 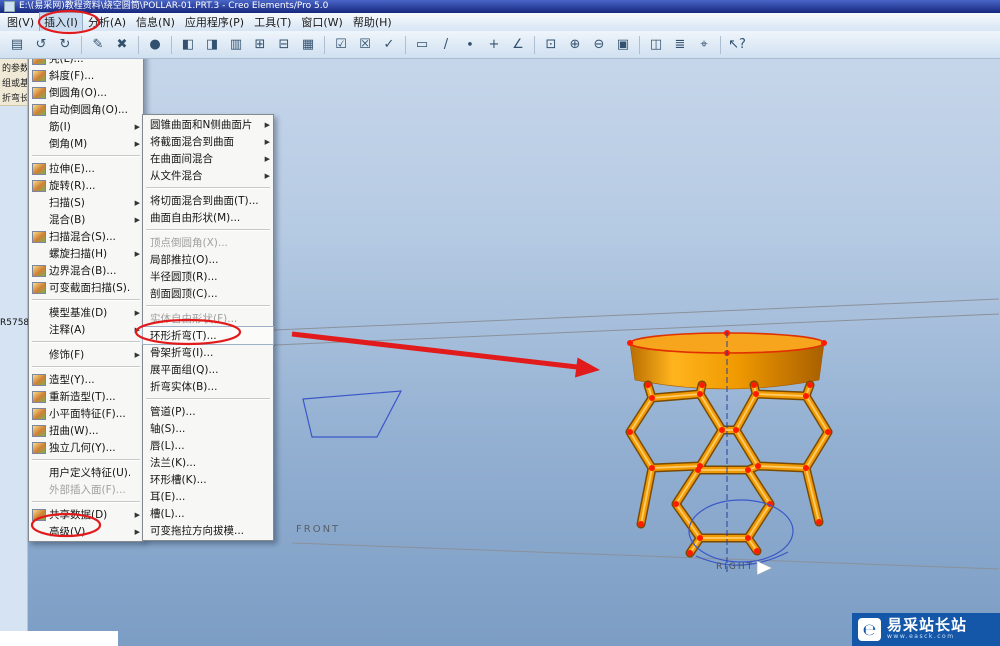 What do you see at coordinates (214, 22) in the screenshot?
I see `menu-applications: 应用程序(P)` at bounding box center [214, 22].